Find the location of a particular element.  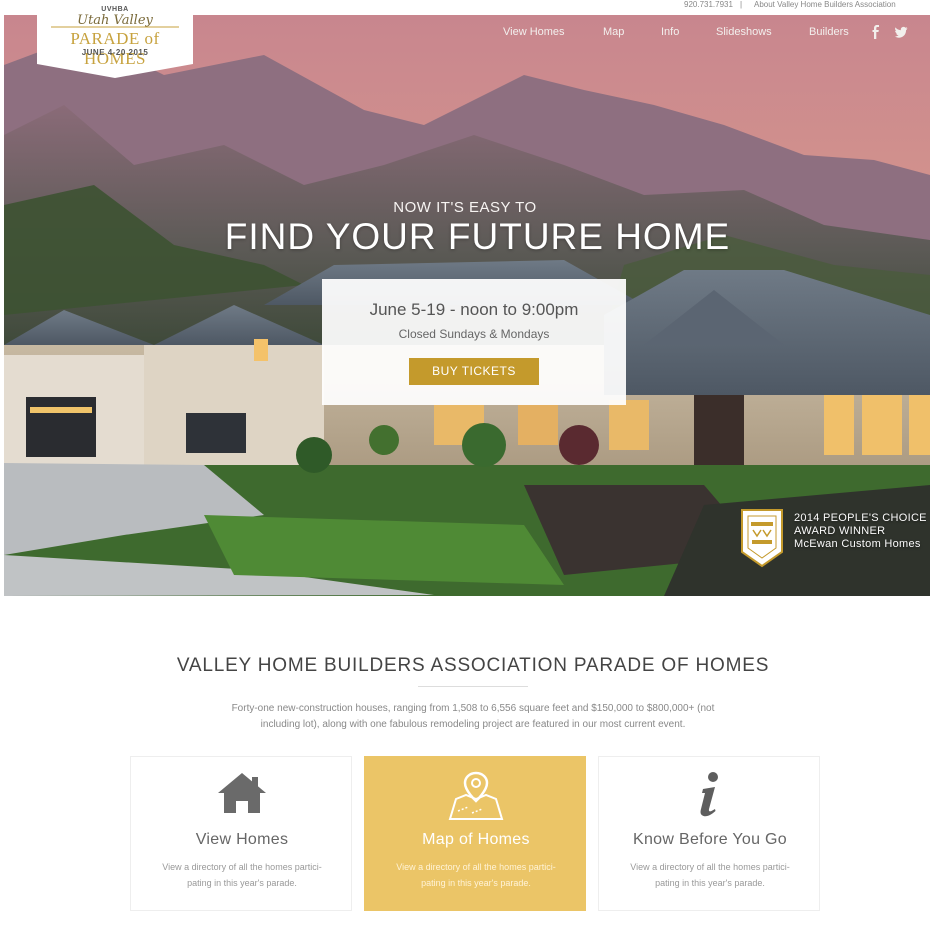

nav-slideshows: Slideshows is located at coordinates (744, 32).